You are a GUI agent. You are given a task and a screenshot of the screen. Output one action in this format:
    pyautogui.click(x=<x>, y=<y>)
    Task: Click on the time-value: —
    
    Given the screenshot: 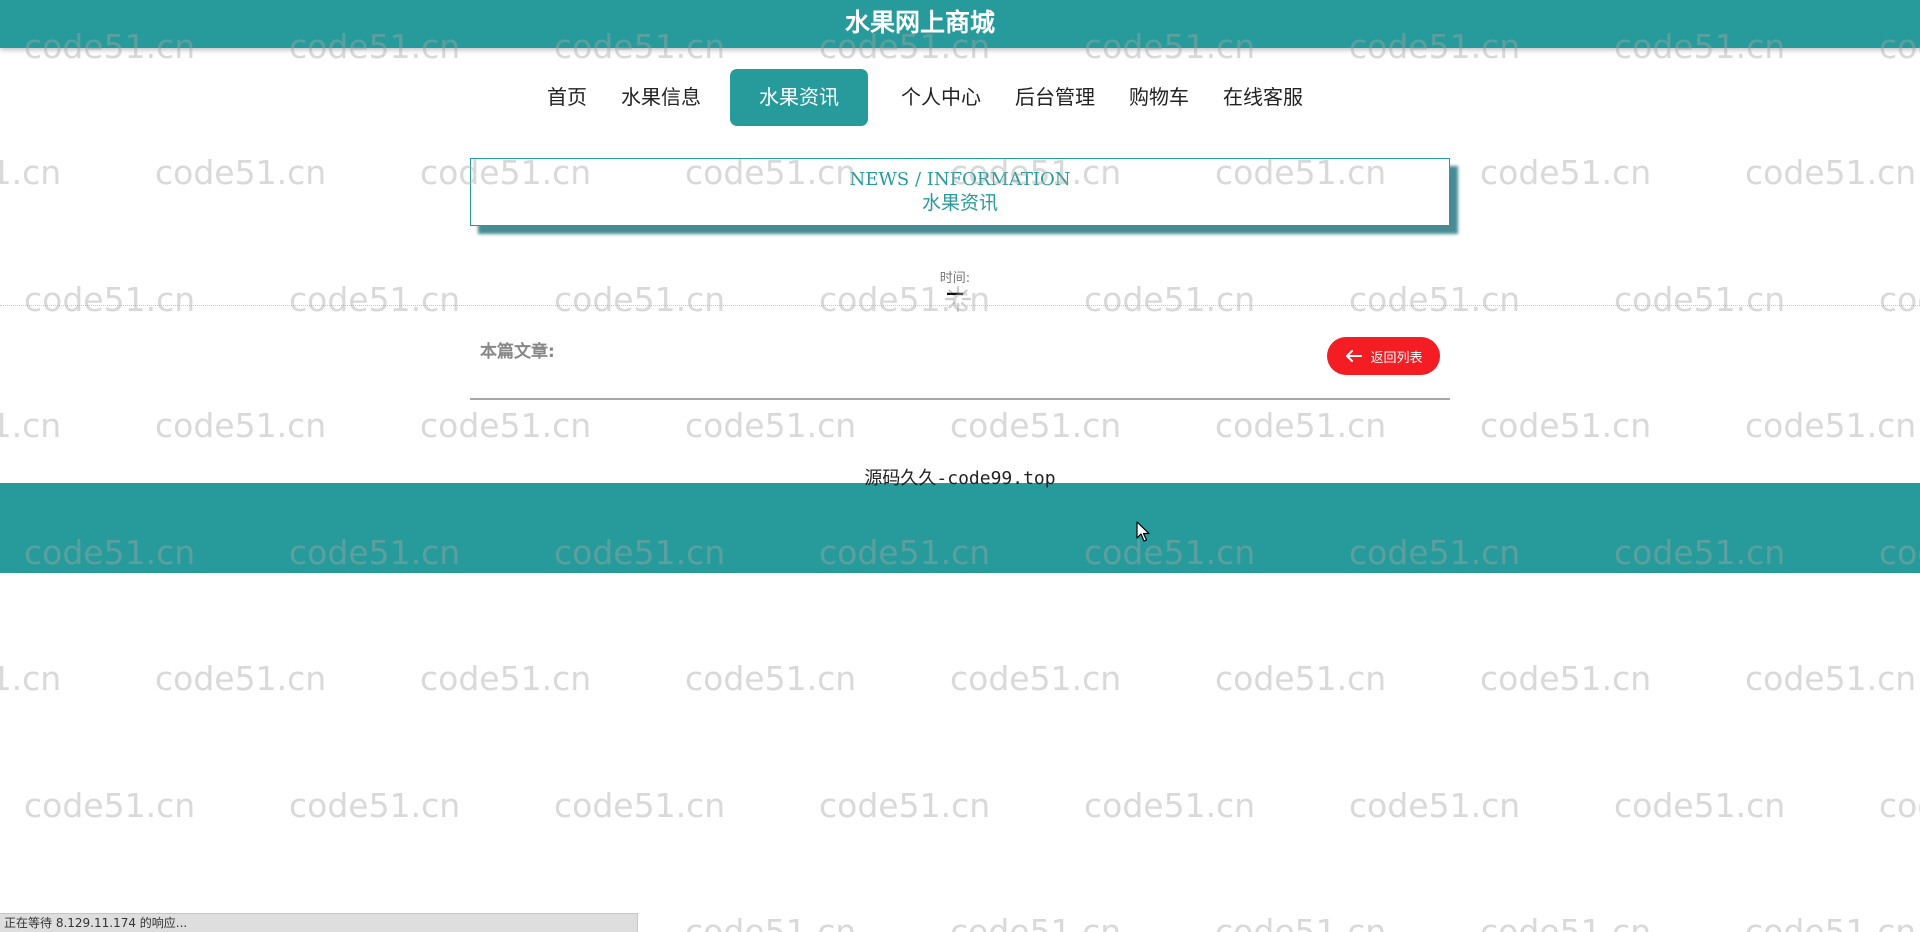 What is the action you would take?
    pyautogui.click(x=955, y=293)
    